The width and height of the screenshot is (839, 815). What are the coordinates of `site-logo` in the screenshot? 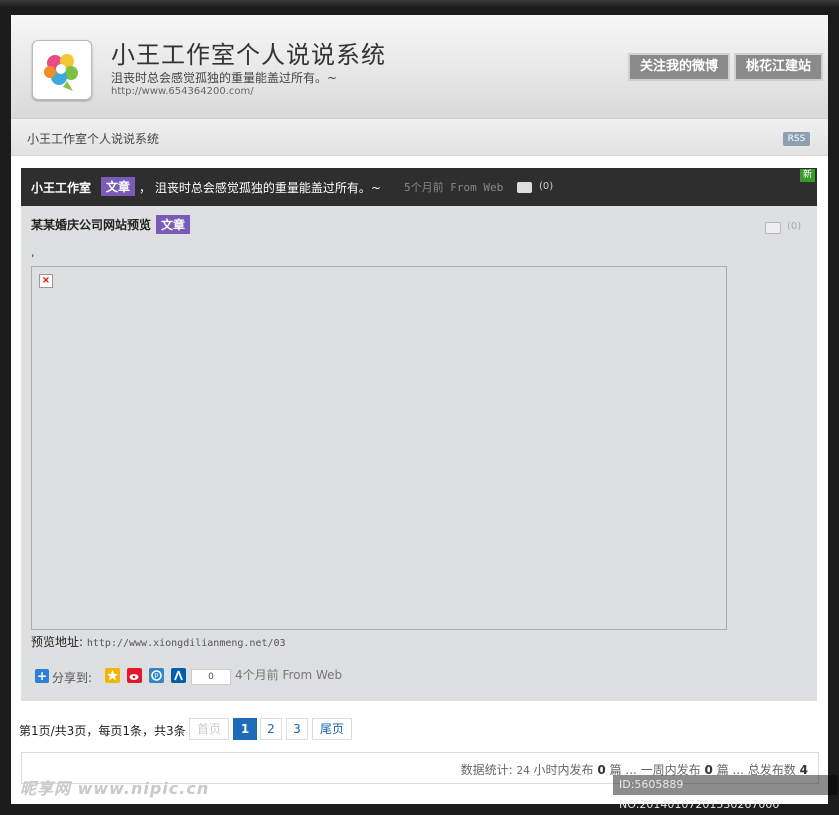 It's located at (62, 70).